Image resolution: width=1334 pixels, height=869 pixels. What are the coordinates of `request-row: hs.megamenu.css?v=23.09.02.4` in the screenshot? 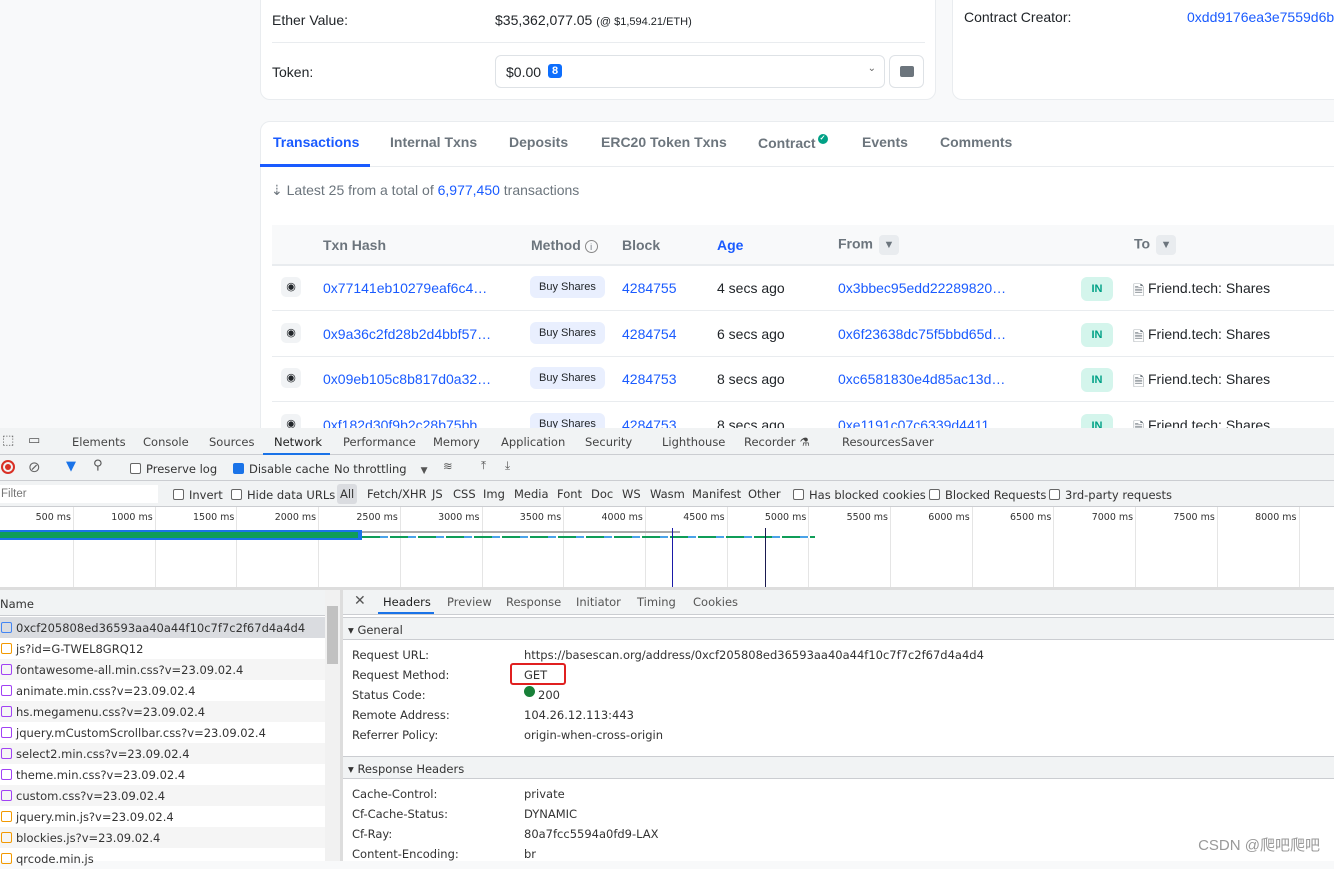 It's located at (162, 711).